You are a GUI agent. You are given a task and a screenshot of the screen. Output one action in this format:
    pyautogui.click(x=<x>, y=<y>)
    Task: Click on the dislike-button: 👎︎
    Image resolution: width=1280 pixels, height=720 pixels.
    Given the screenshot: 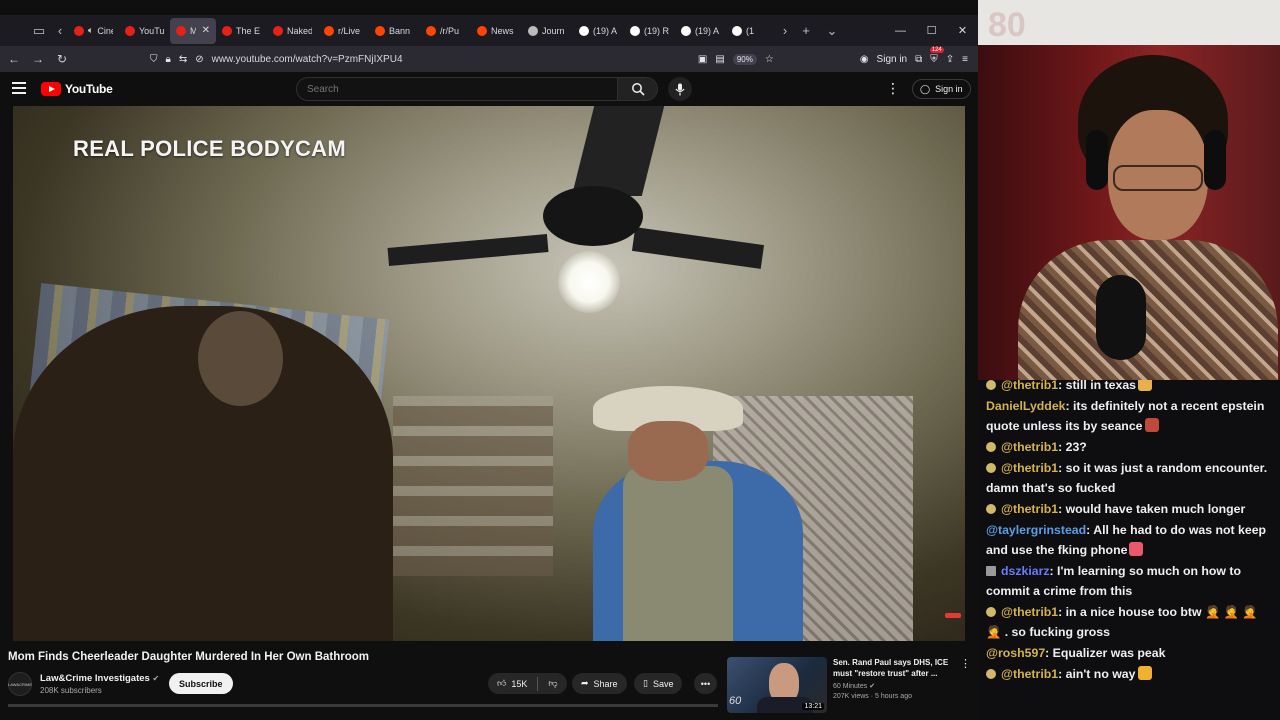 What is the action you would take?
    pyautogui.click(x=552, y=683)
    